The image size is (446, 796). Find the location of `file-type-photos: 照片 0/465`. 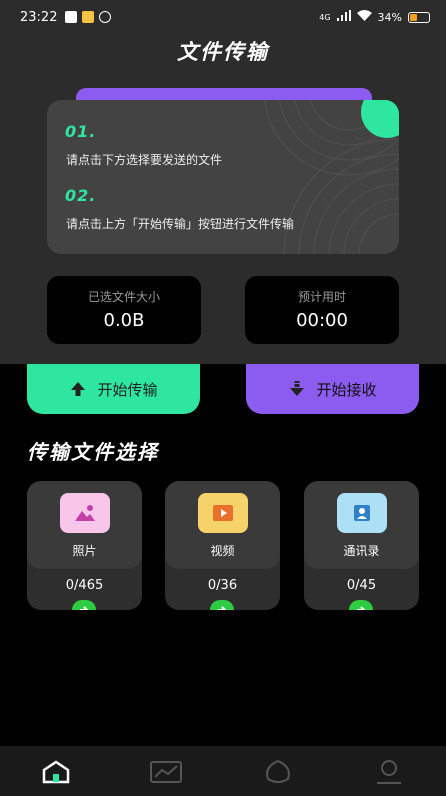

file-type-photos: 照片 0/465 is located at coordinates (84, 545).